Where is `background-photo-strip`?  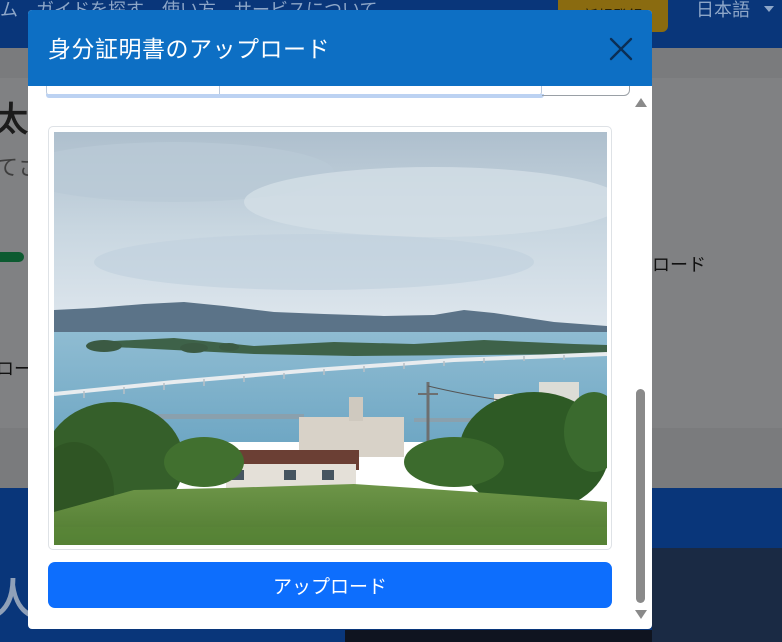
background-photo-strip is located at coordinates (498, 636).